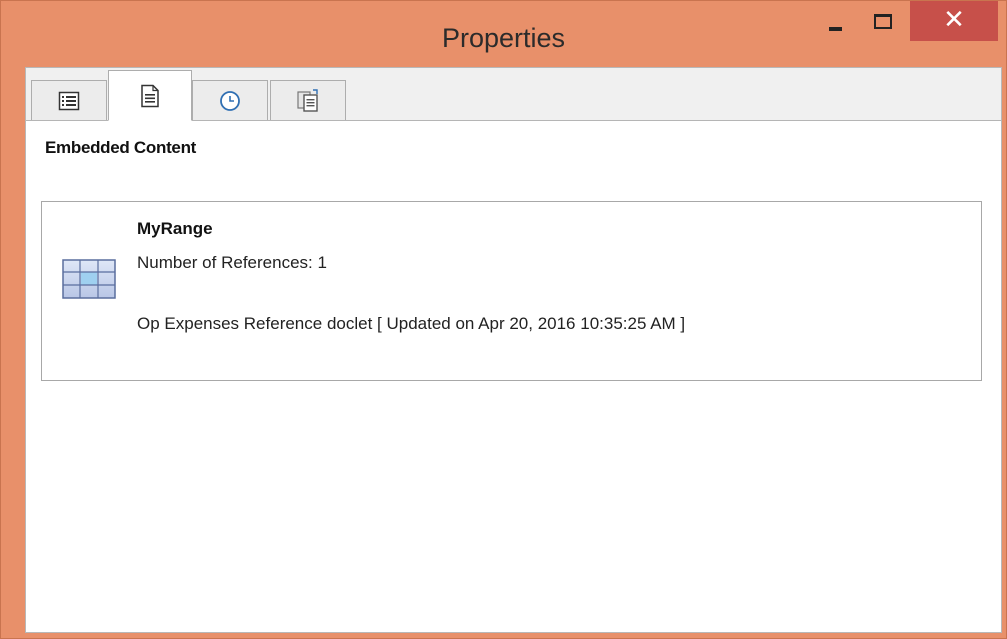  I want to click on title-bar: Properties ✕, so click(503, 34).